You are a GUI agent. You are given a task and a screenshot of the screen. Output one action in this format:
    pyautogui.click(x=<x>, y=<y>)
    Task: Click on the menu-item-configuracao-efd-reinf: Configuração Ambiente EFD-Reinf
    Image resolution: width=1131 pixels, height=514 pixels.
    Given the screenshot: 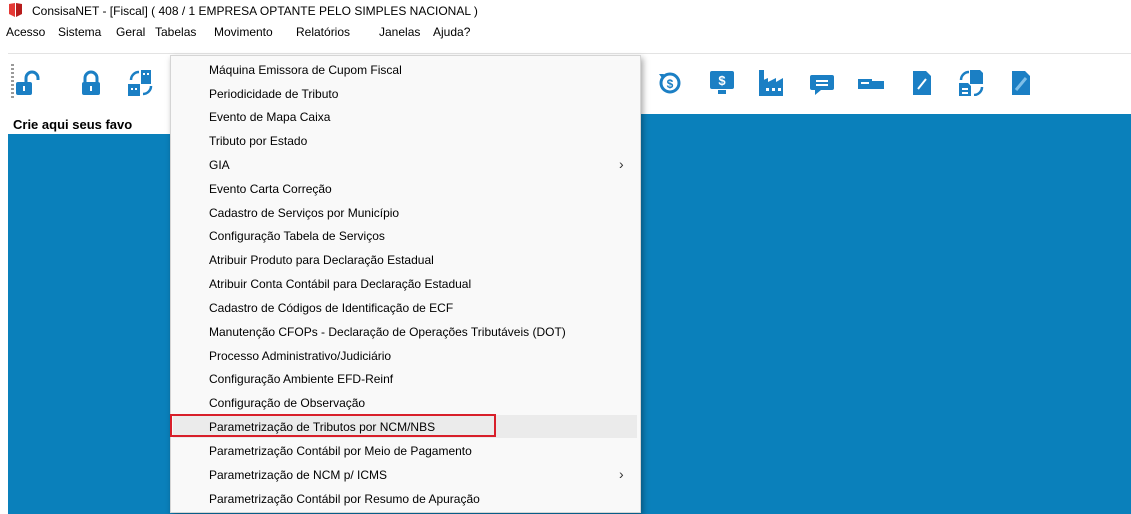 What is the action you would take?
    pyautogui.click(x=405, y=378)
    